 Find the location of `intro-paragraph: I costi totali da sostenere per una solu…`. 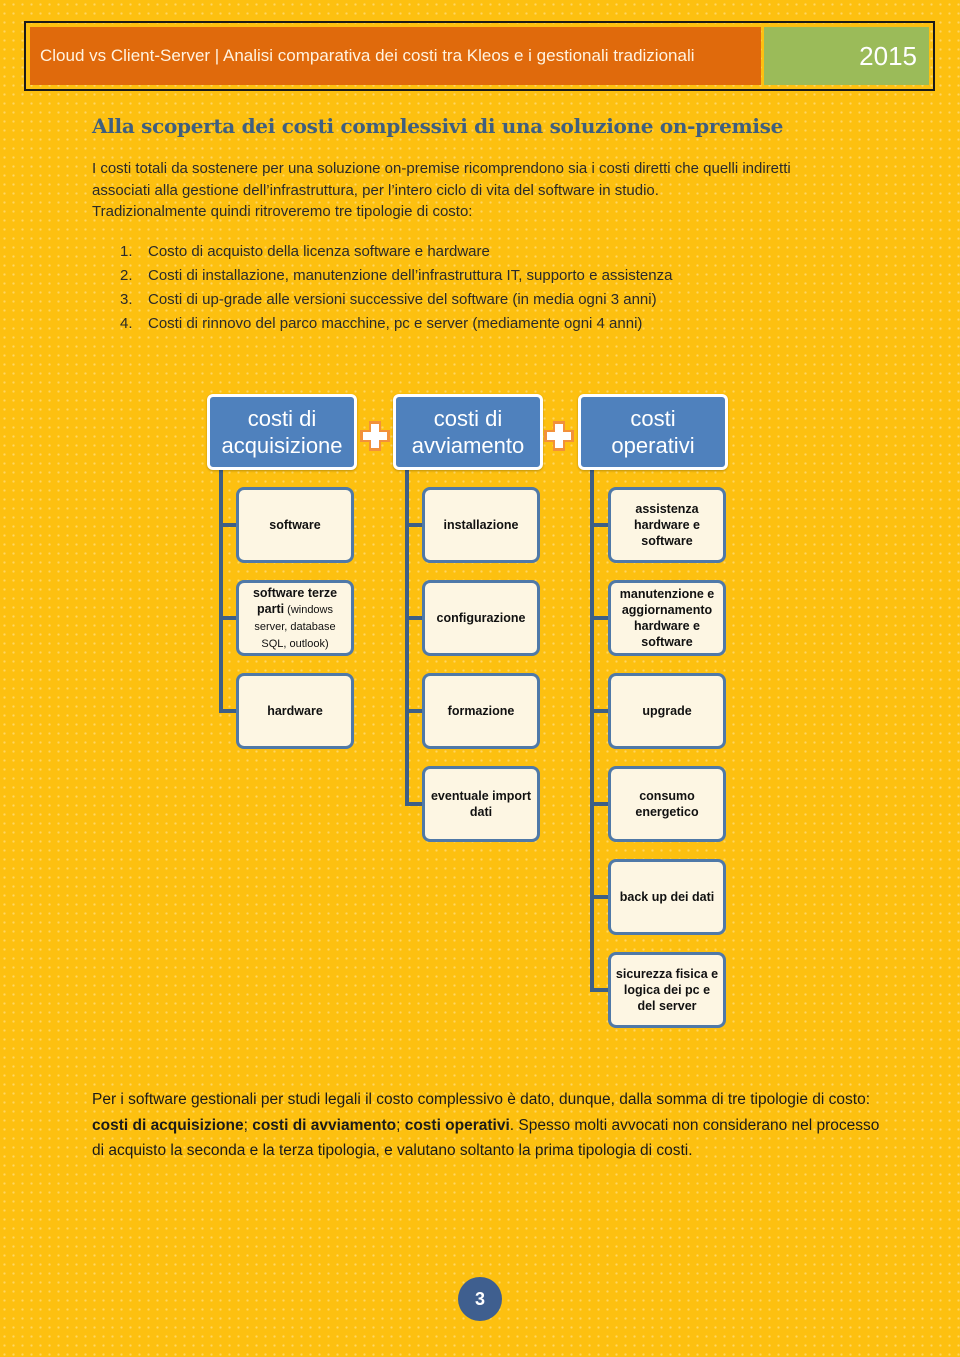

intro-paragraph: I costi totali da sostenere per una solu… is located at coordinates (487, 190).